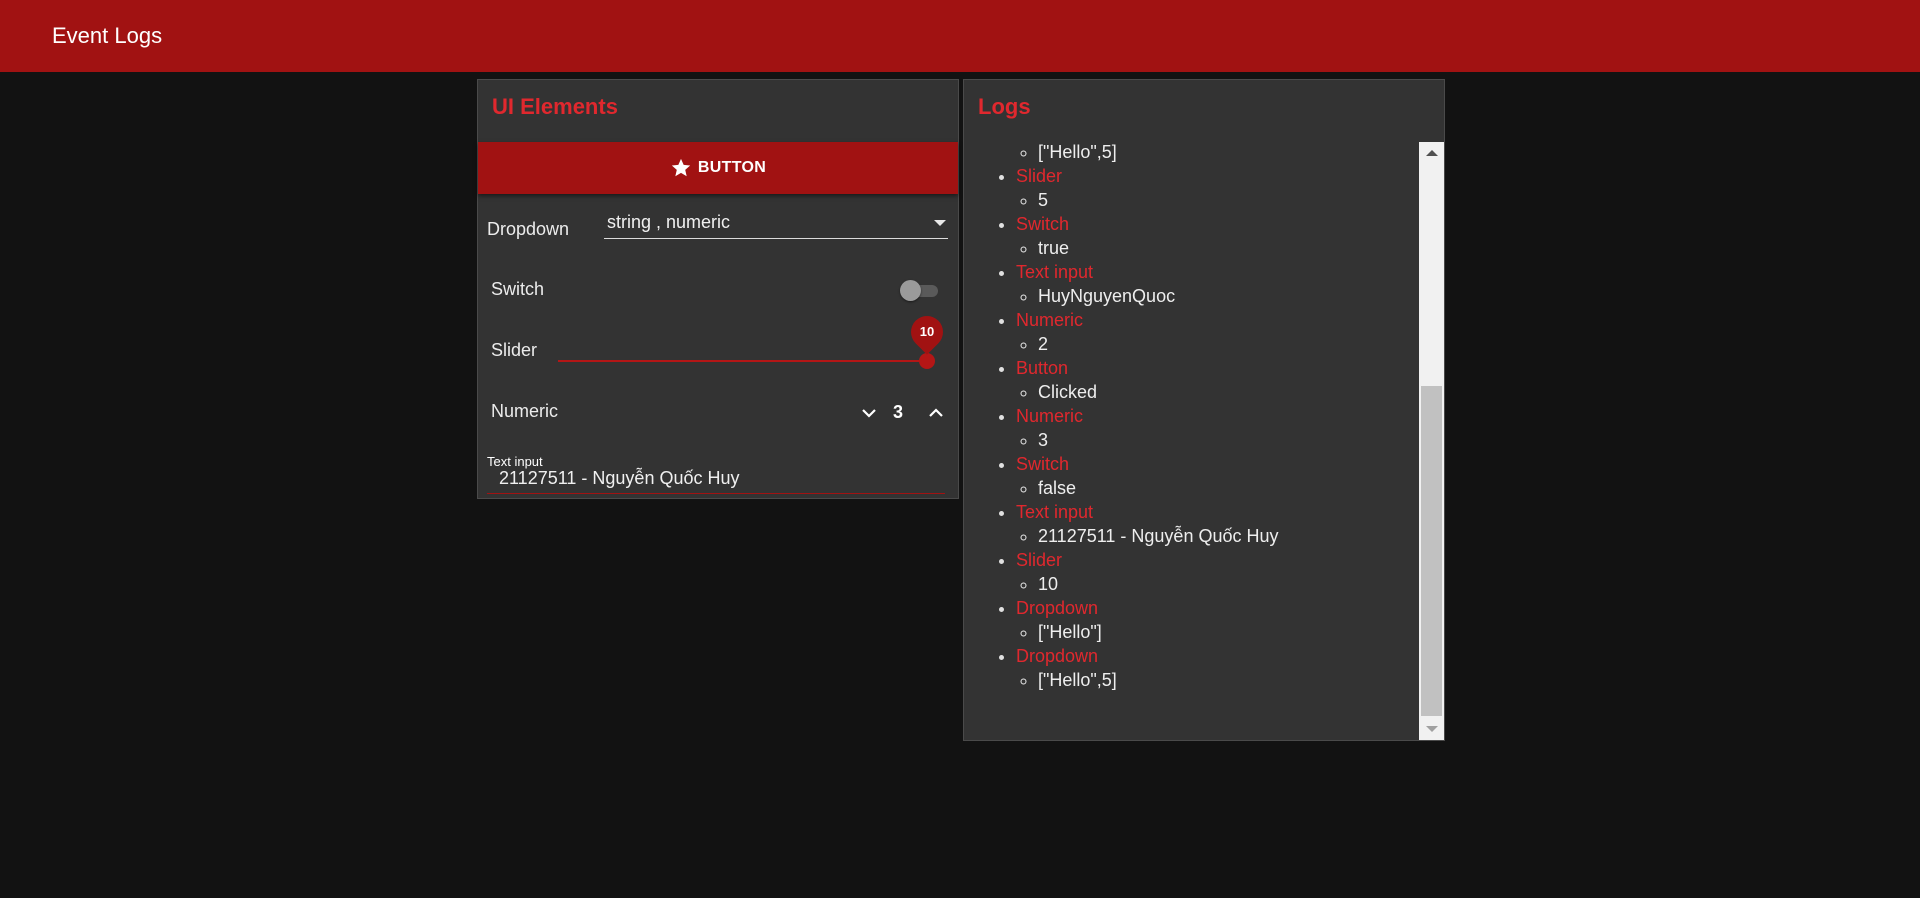  What do you see at coordinates (732, 167) in the screenshot?
I see `primary-button-label: BUTTON` at bounding box center [732, 167].